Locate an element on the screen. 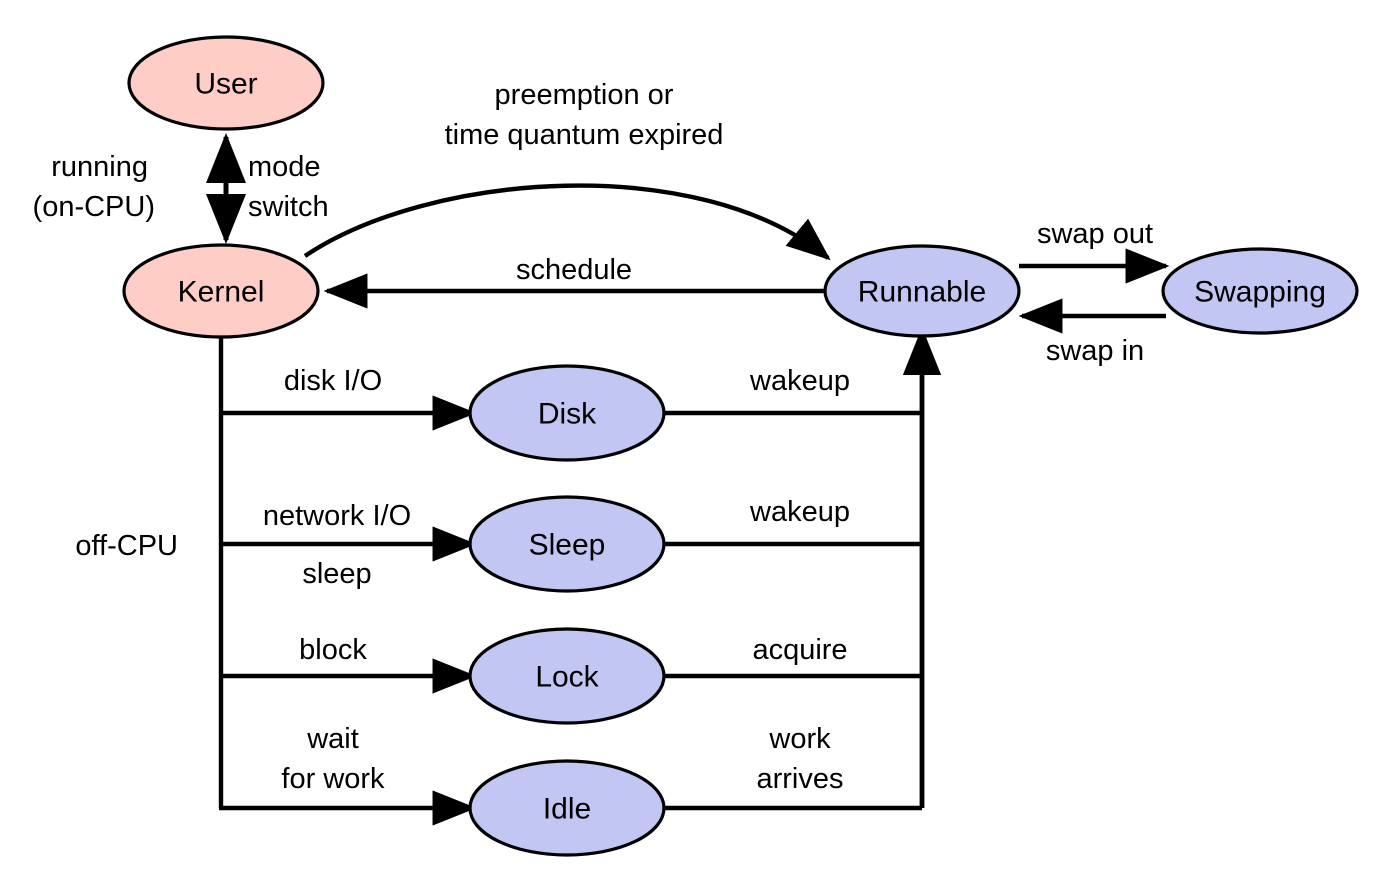  swapping-label: Swapping is located at coordinates (1260, 292).